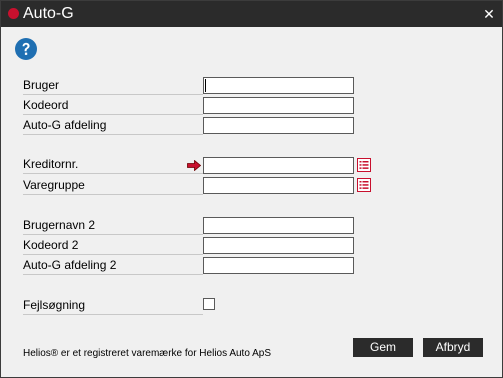 The width and height of the screenshot is (503, 378). What do you see at coordinates (26, 49) in the screenshot?
I see `help-question-icon` at bounding box center [26, 49].